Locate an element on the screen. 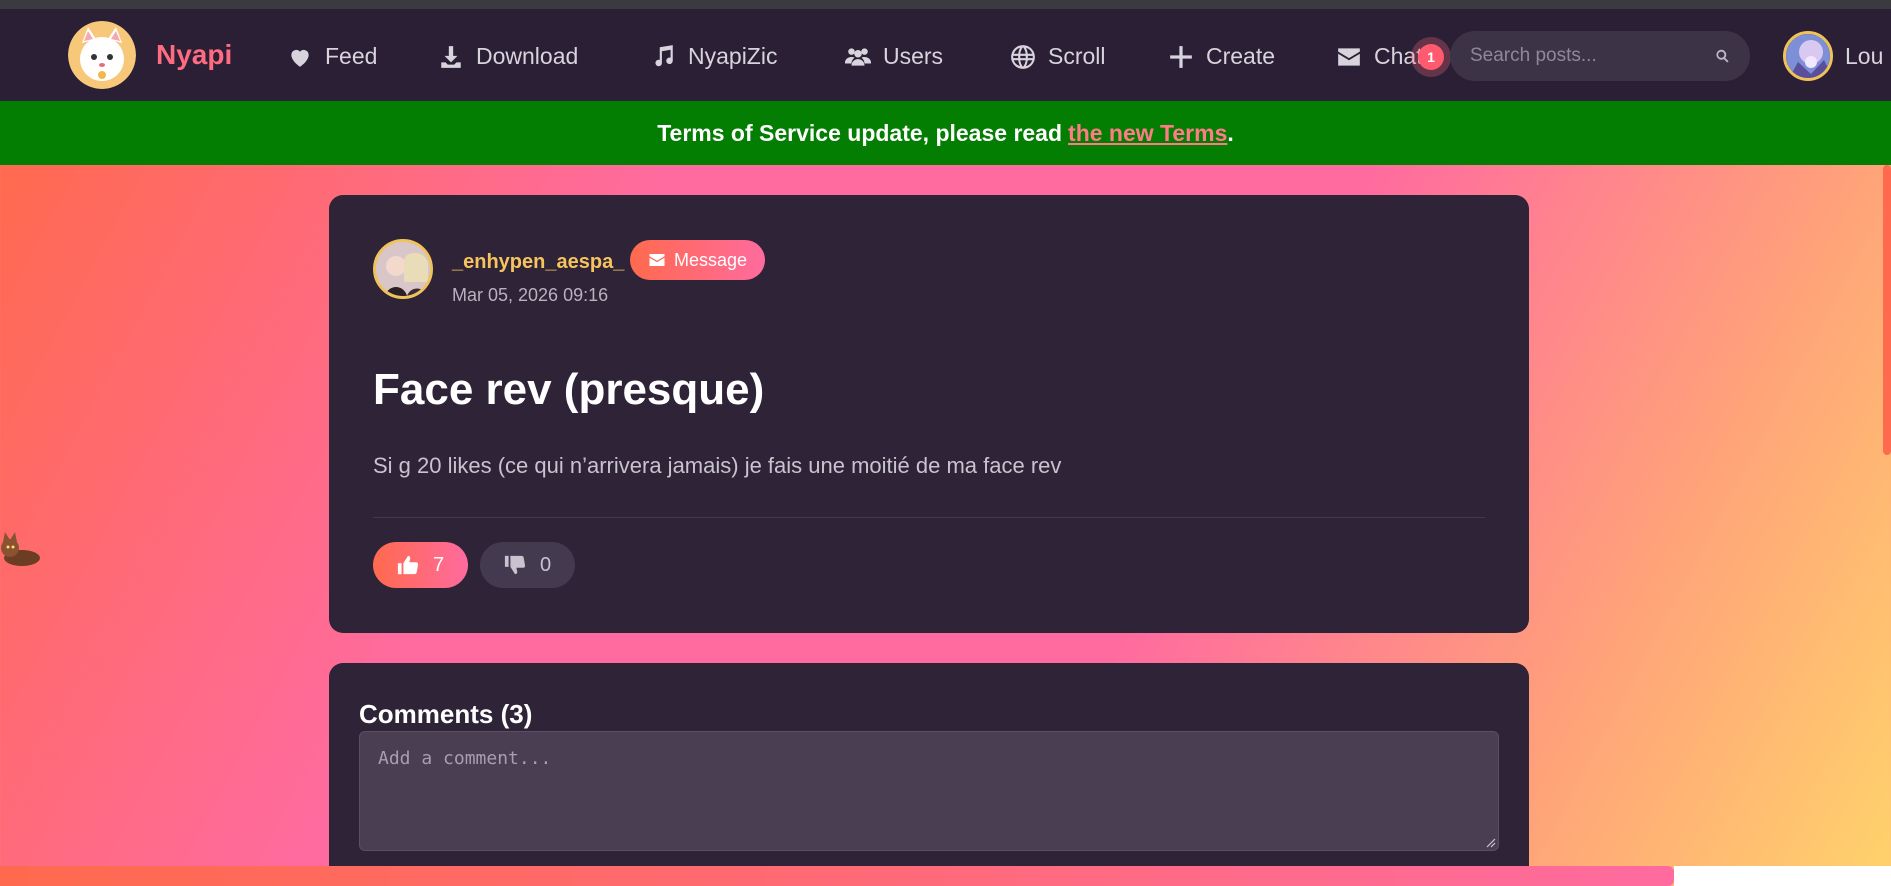 This screenshot has width=1891, height=886. nav-users-label: Users is located at coordinates (913, 56).